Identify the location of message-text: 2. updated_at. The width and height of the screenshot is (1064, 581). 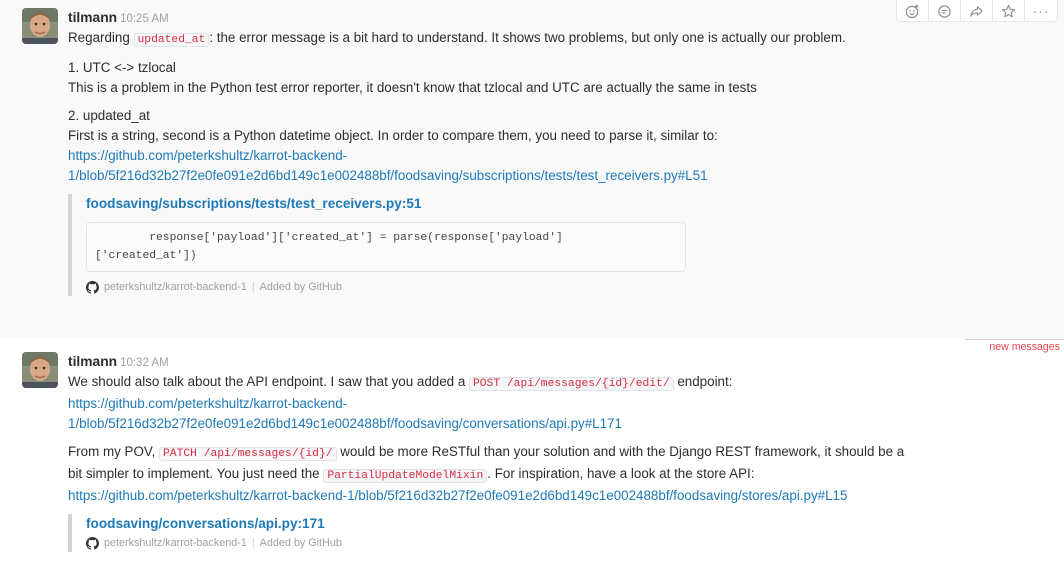
(109, 115).